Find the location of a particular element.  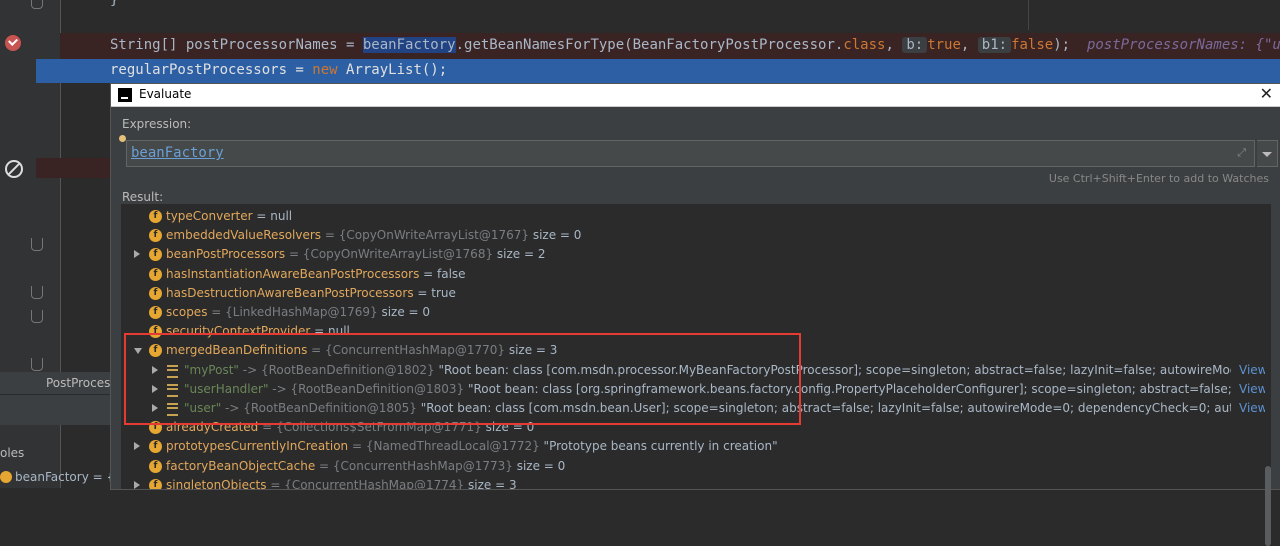

field-name: factoryBeanObjectCache is located at coordinates (241, 465).